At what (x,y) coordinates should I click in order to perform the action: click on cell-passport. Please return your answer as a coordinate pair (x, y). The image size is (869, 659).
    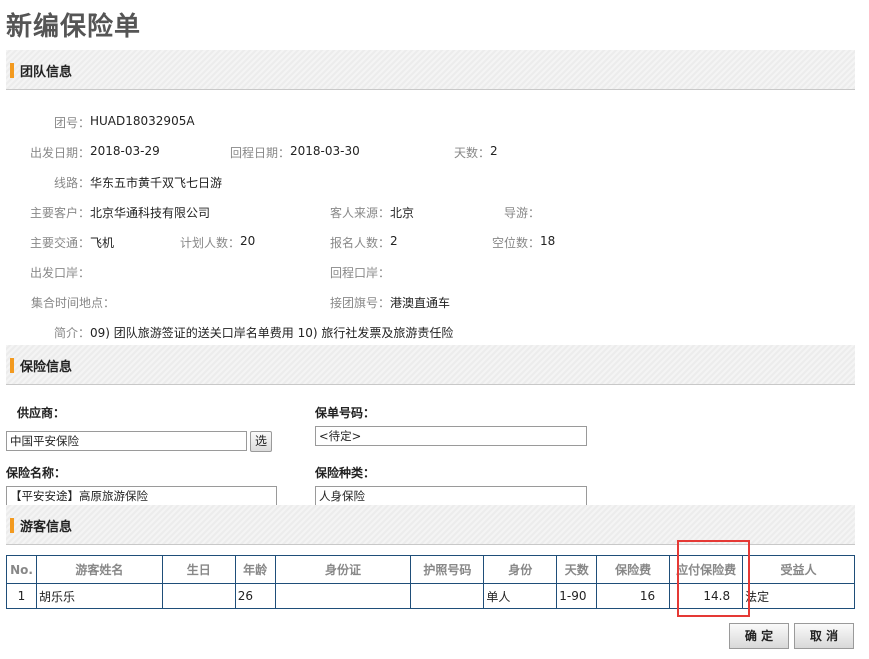
    Looking at the image, I should click on (447, 596).